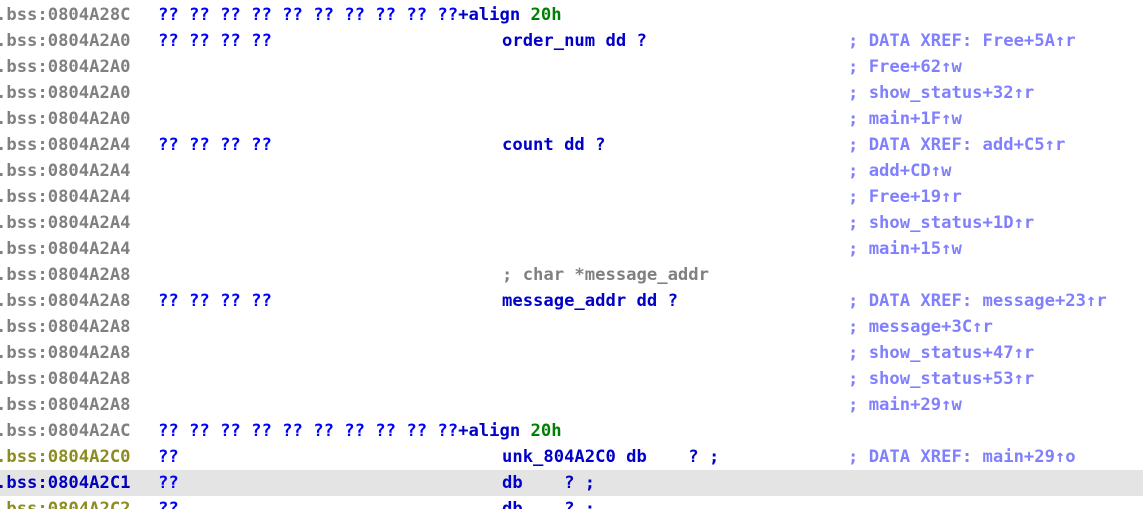  I want to click on disasm-line: .bss:0804A2C2 ?? db ? ;, so click(571, 502).